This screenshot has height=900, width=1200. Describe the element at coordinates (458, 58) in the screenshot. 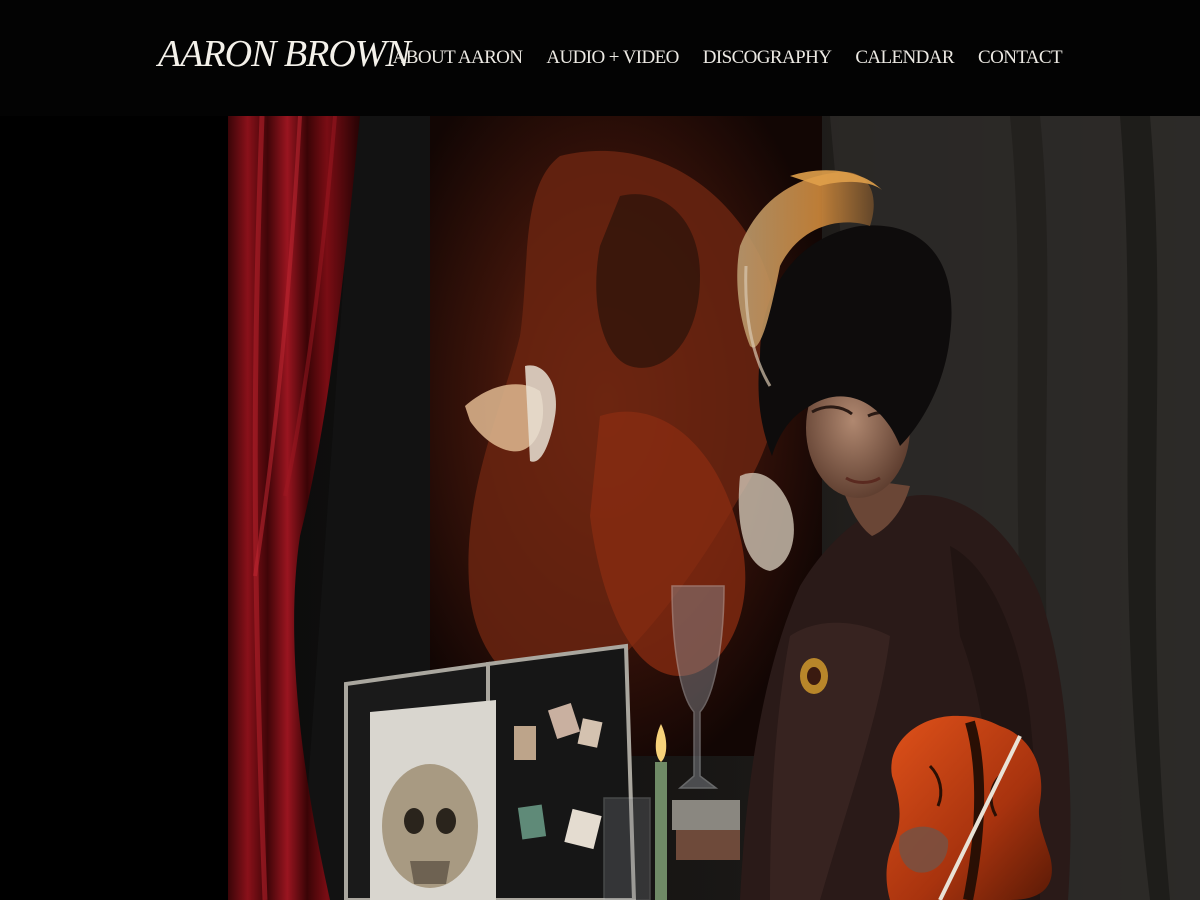

I see `nav-about-aaron: ABOUT AARON` at that location.